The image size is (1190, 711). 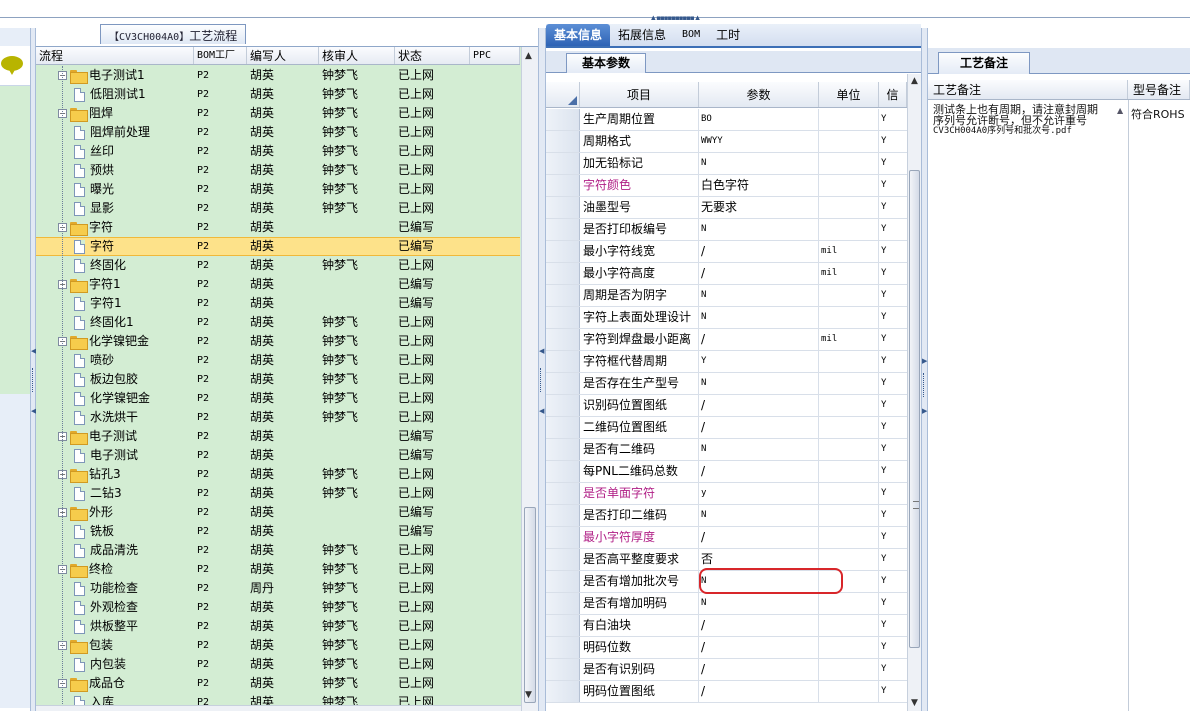 What do you see at coordinates (278, 531) in the screenshot?
I see `tree-step-row: 铣板 P2 胡英 已编写` at bounding box center [278, 531].